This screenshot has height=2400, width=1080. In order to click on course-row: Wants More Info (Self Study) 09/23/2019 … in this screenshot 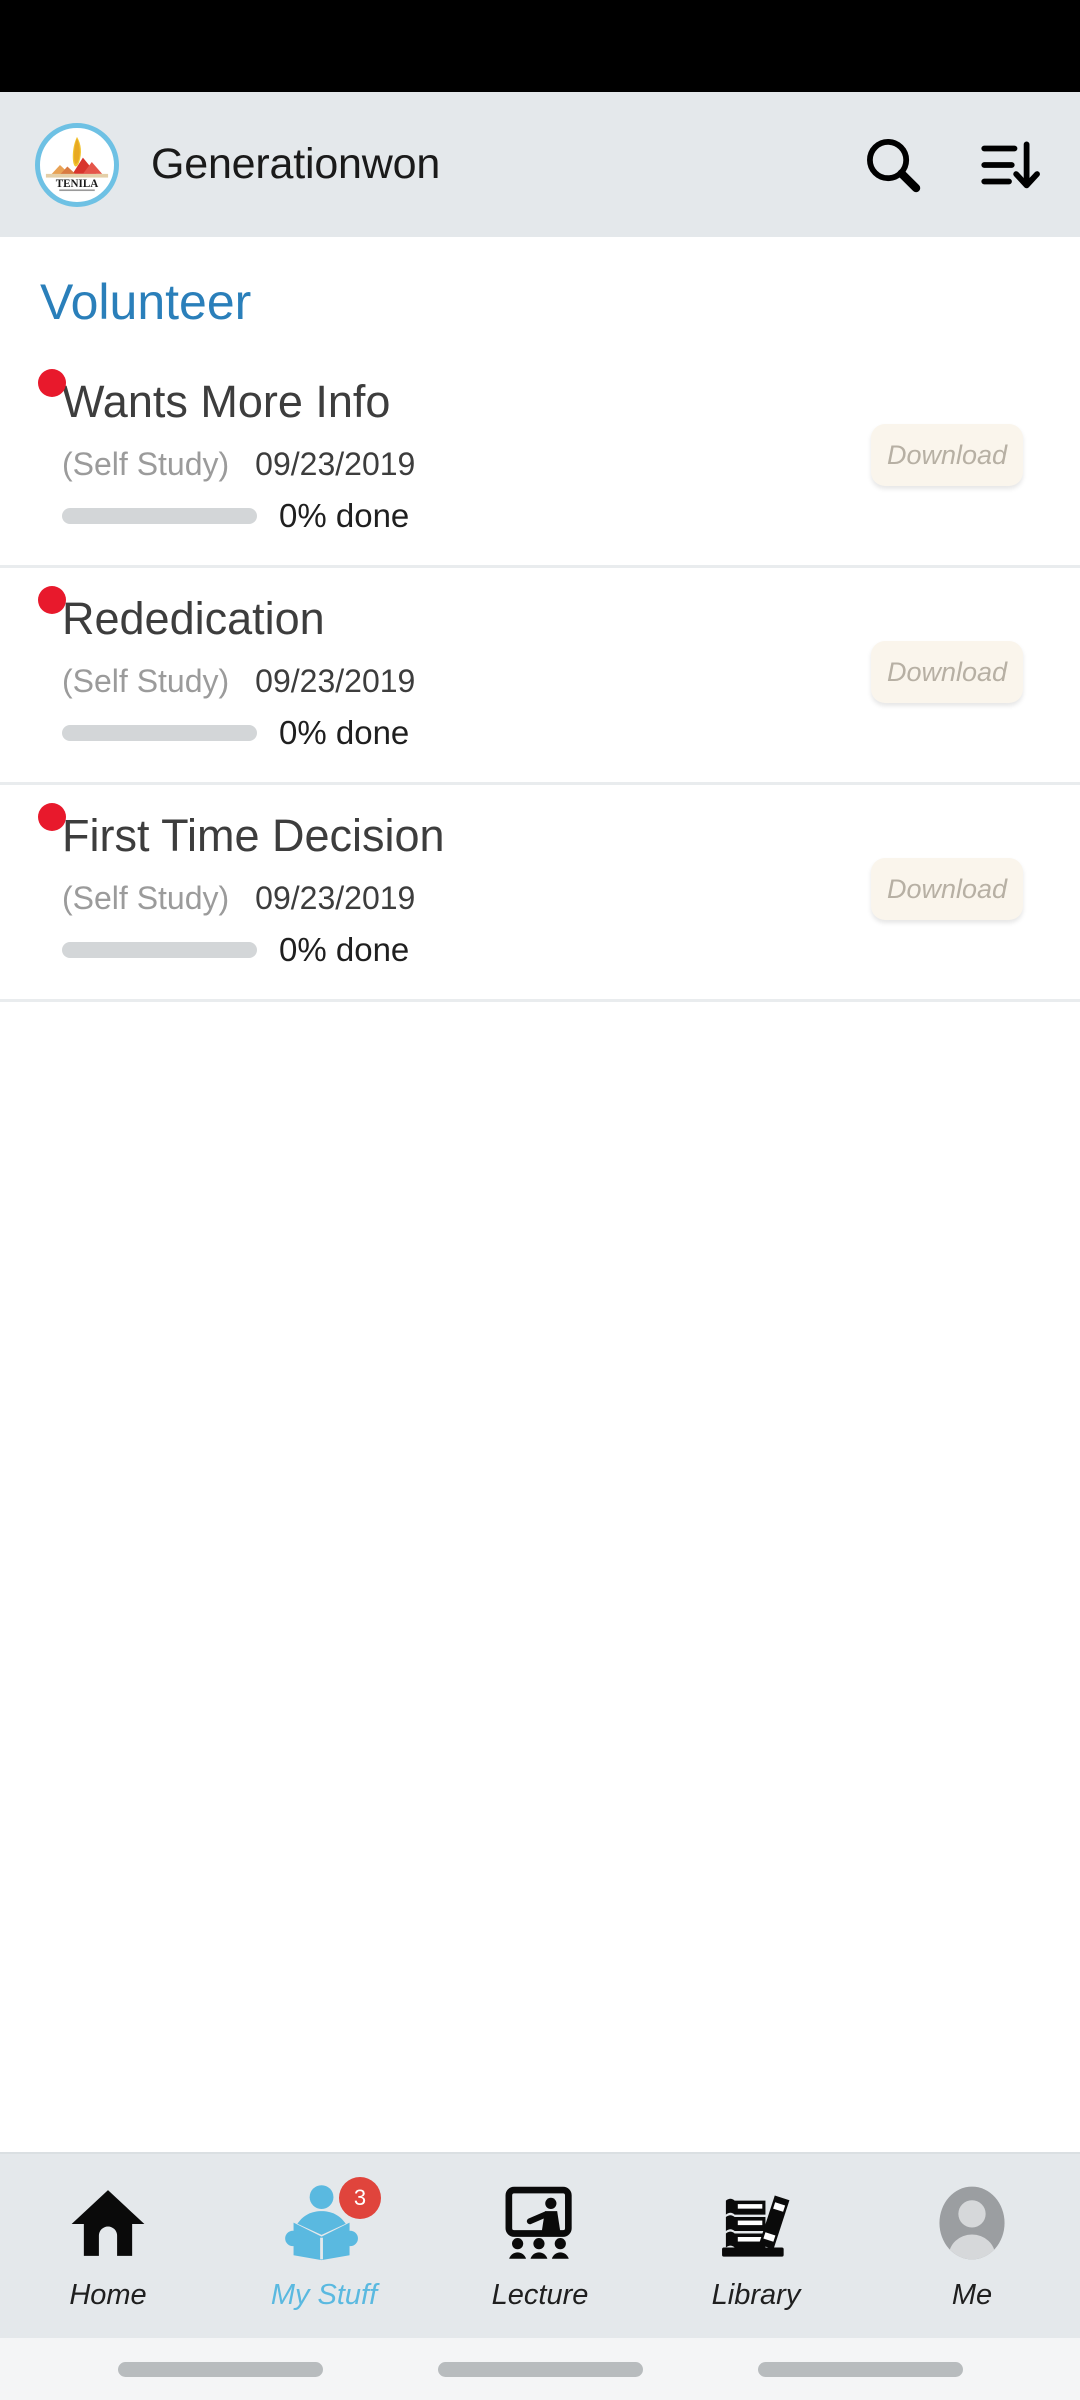, I will do `click(540, 460)`.